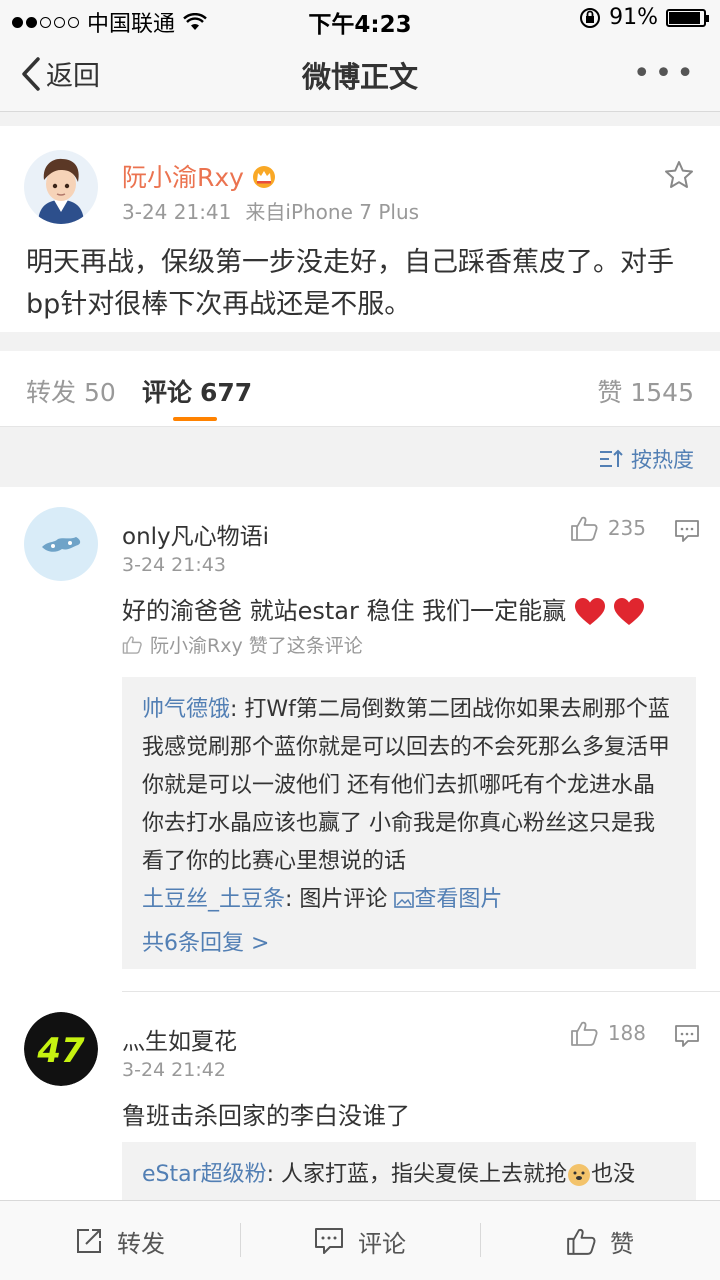 This screenshot has height=1280, width=720. What do you see at coordinates (662, 392) in the screenshot?
I see `tab-like-count: 1545` at bounding box center [662, 392].